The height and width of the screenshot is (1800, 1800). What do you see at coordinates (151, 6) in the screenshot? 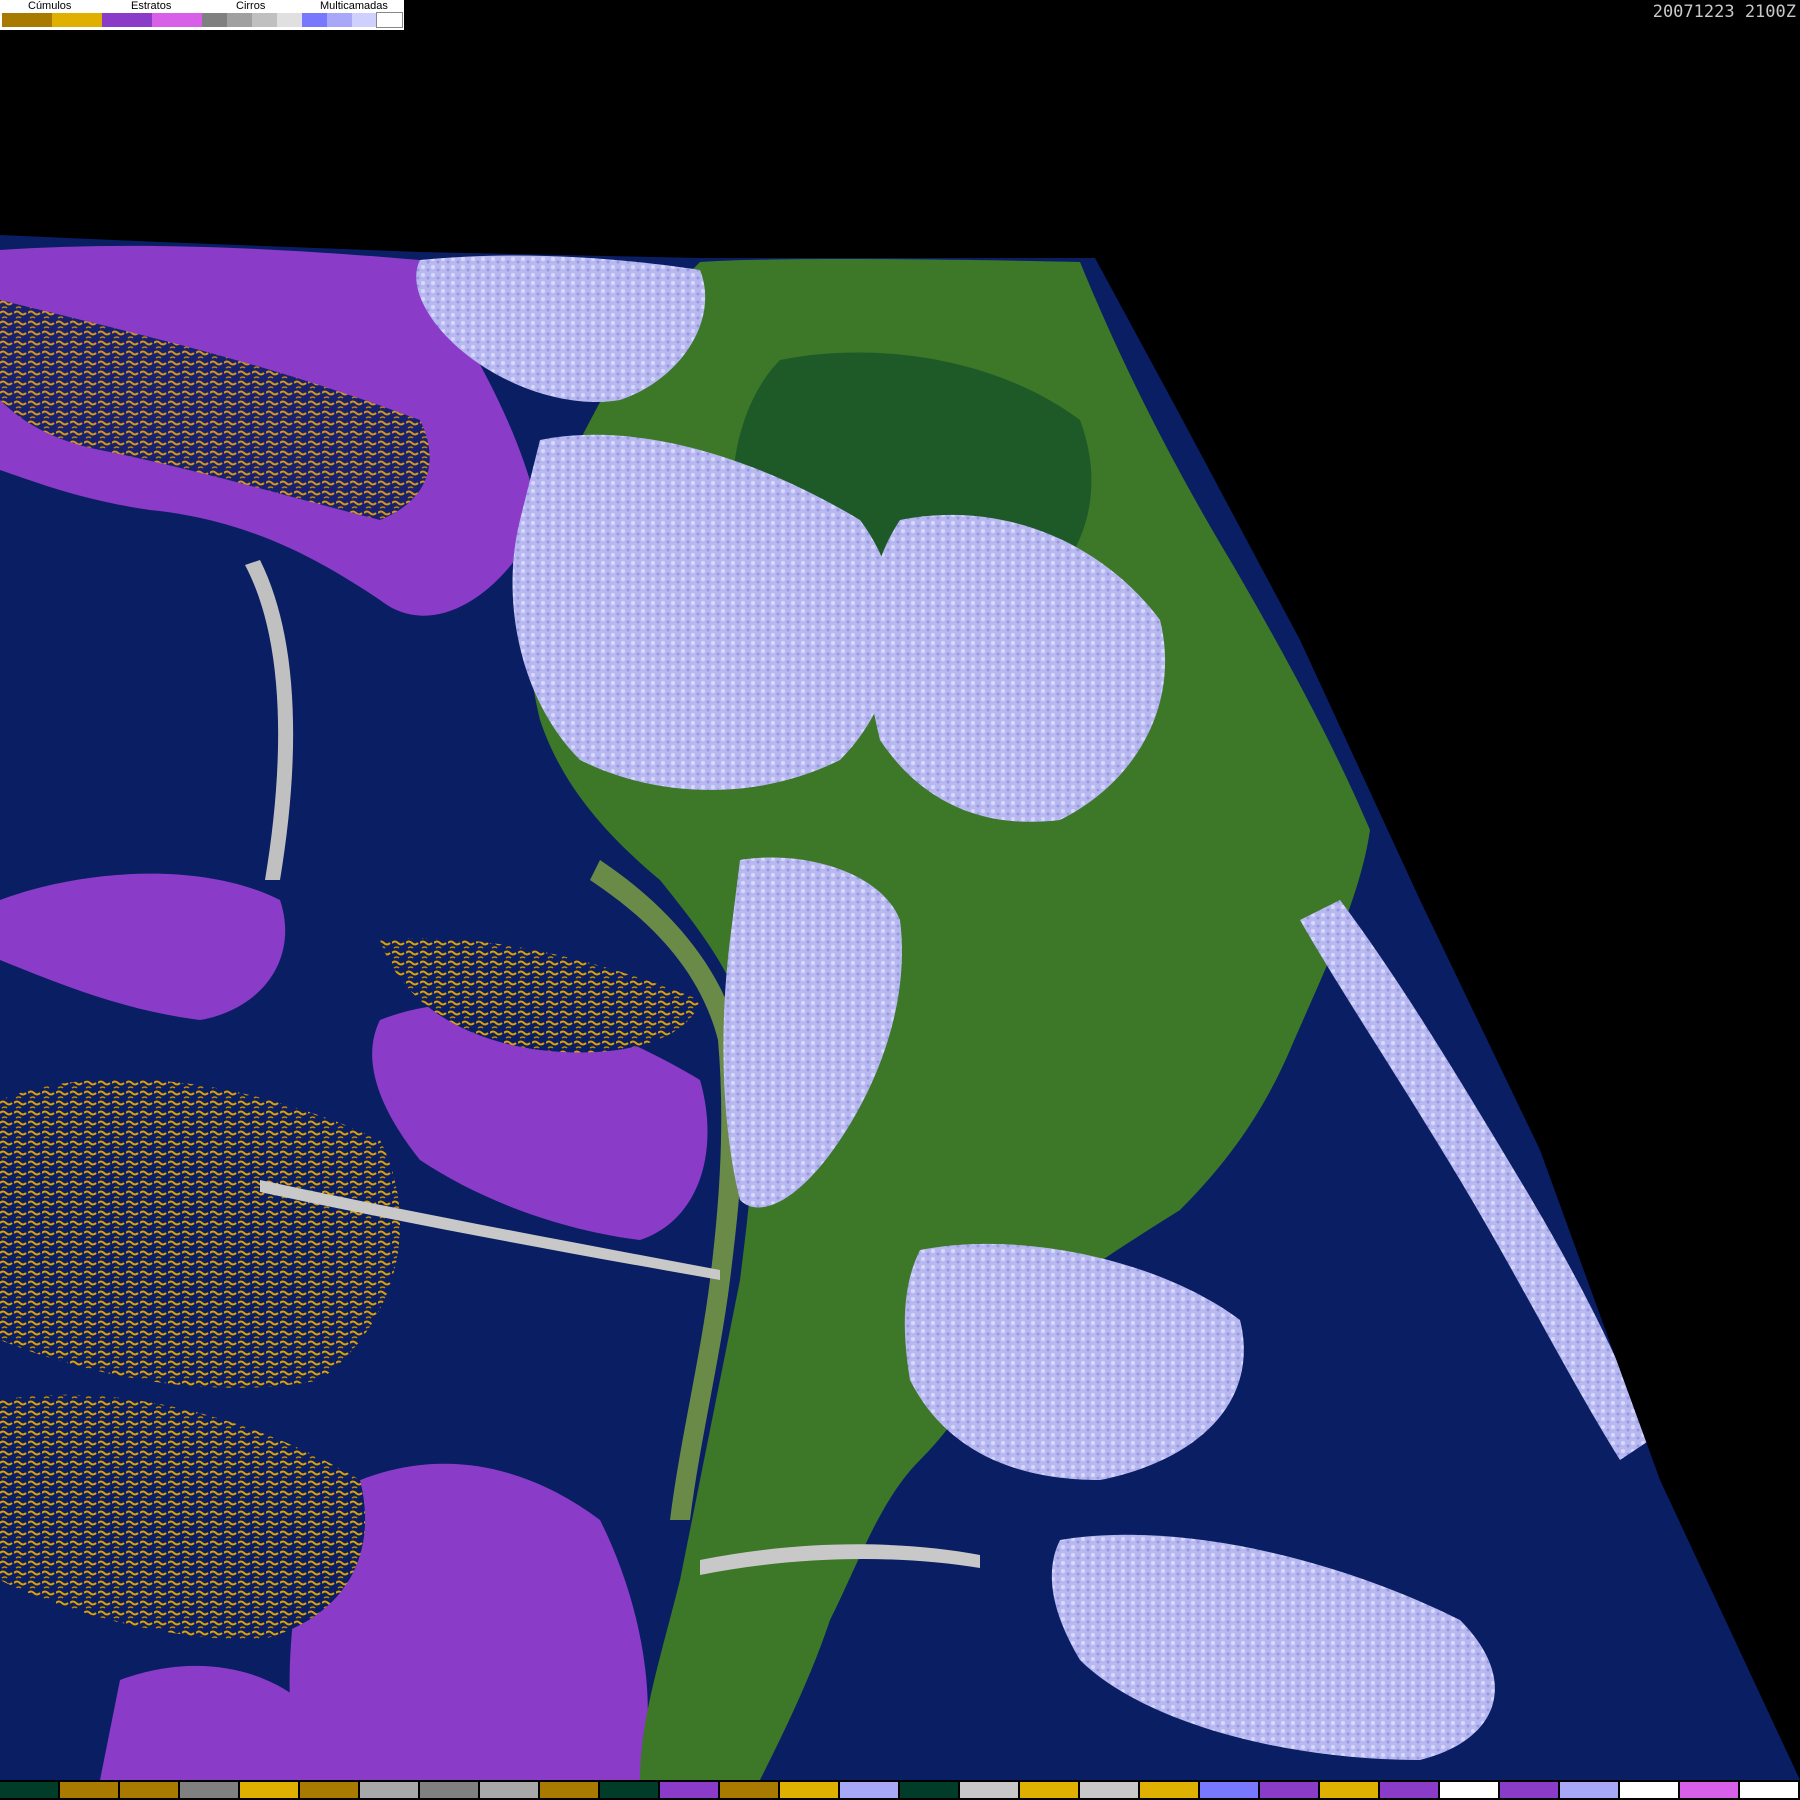
I see `legend-label-stratus: Estratos` at bounding box center [151, 6].